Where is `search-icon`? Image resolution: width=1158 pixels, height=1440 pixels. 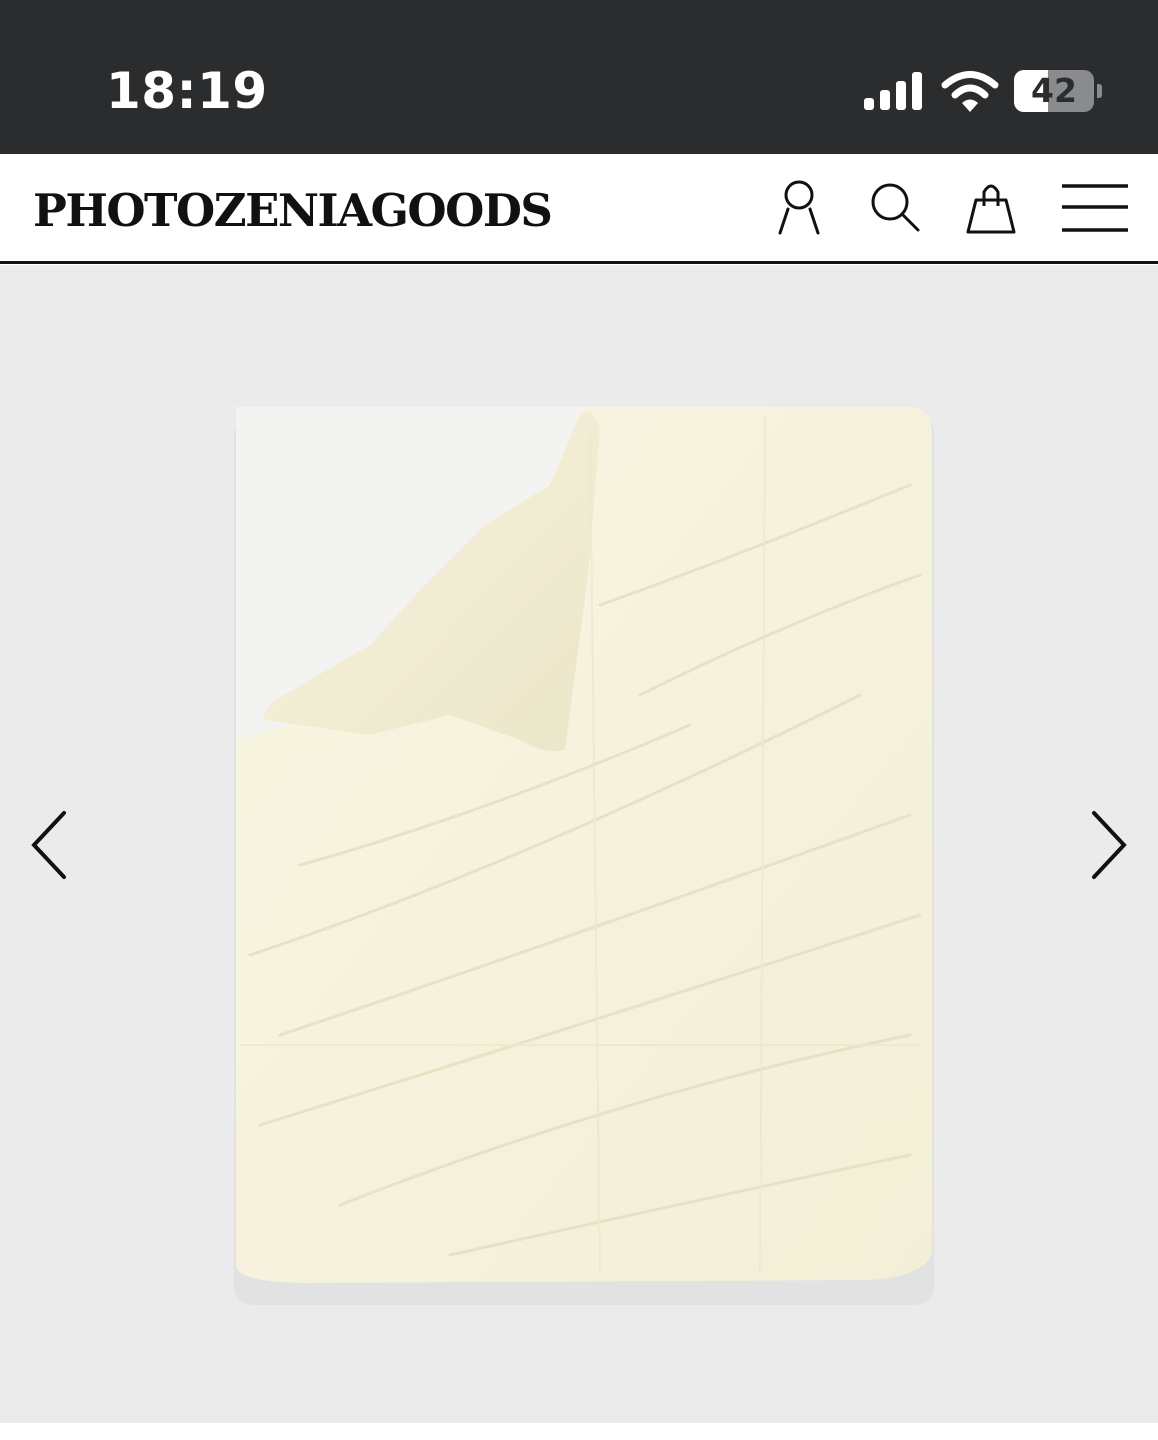 search-icon is located at coordinates (895, 207).